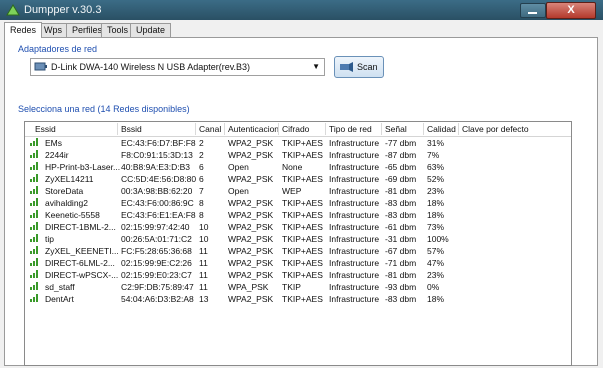 This screenshot has height=368, width=603. Describe the element at coordinates (45, 129) in the screenshot. I see `col-essid: Essid` at that location.